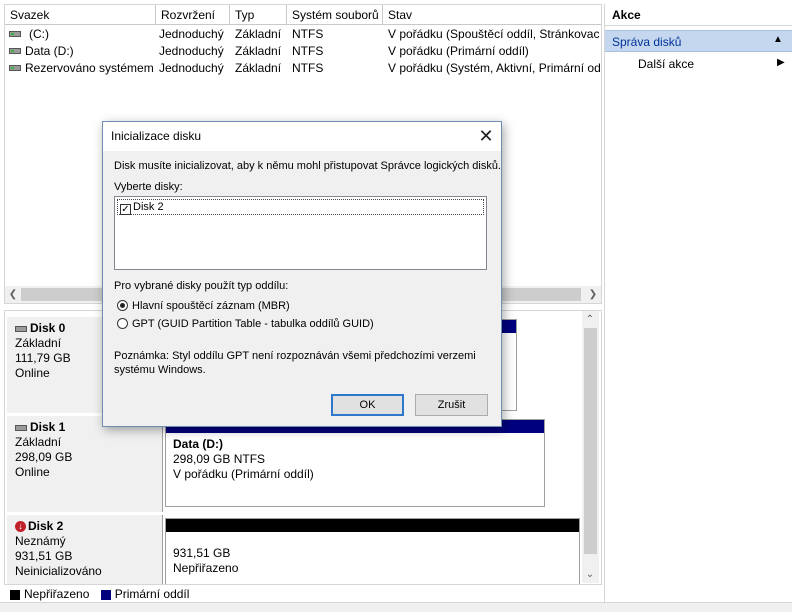 This screenshot has height=612, width=792. I want to click on actions-title: Akce, so click(698, 15).